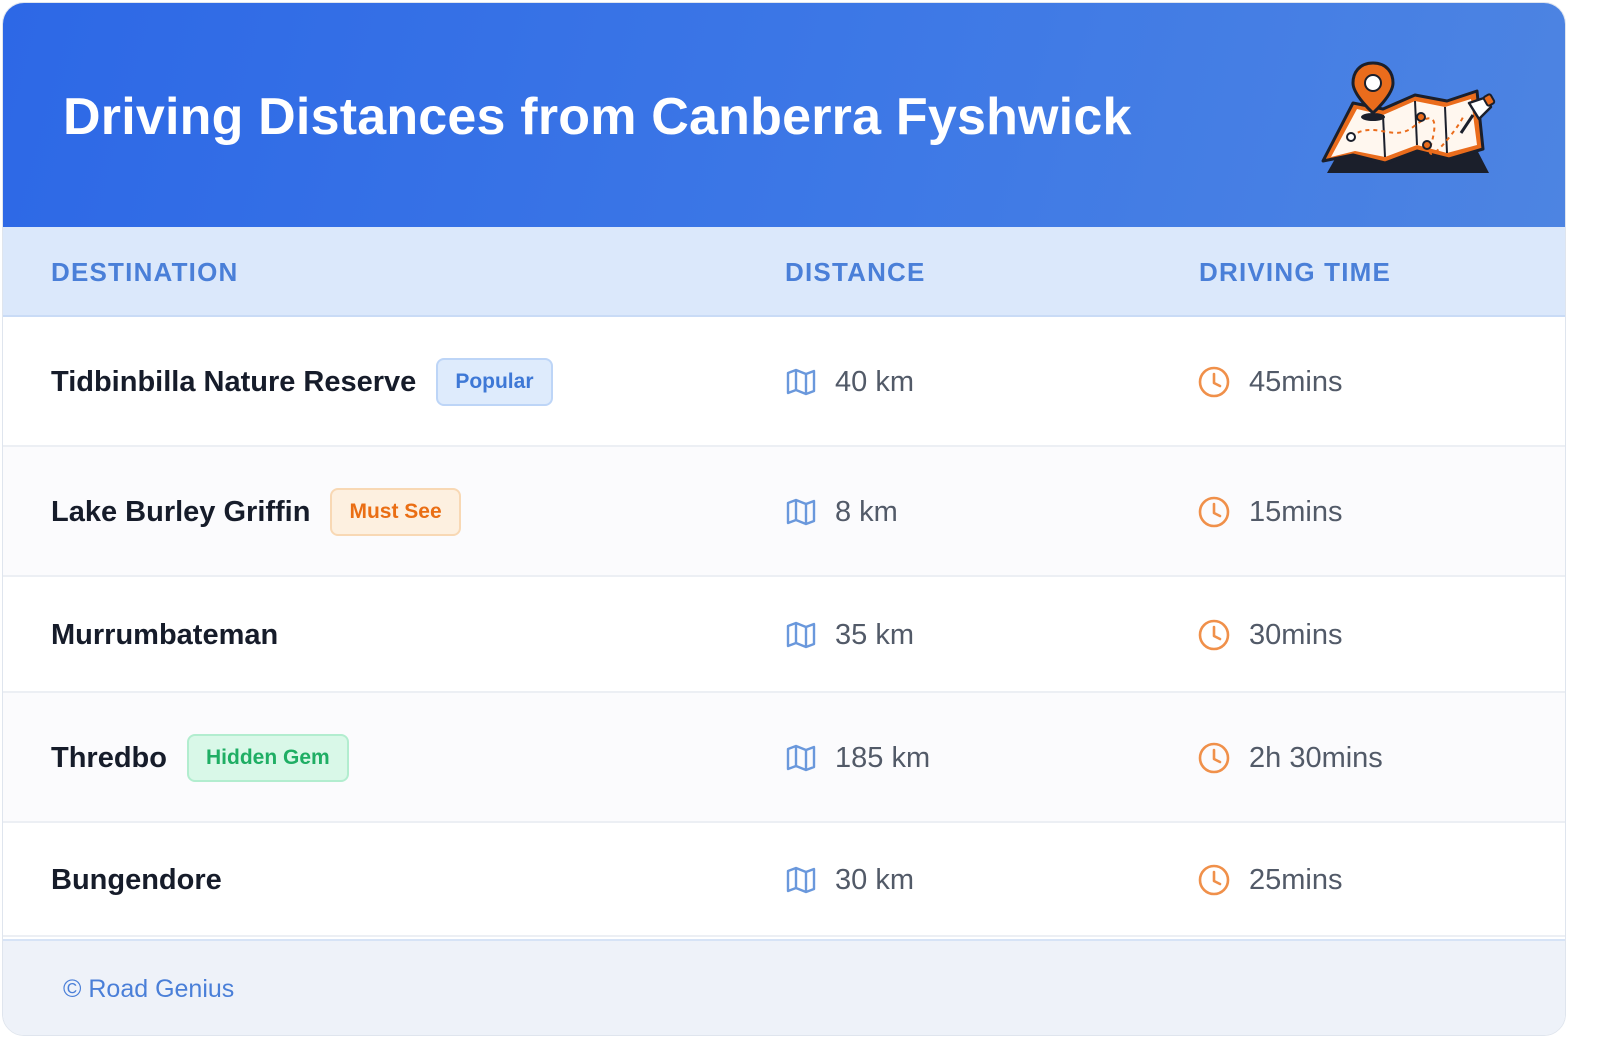 The height and width of the screenshot is (1064, 1608). I want to click on distance-value: 185 km, so click(883, 757).